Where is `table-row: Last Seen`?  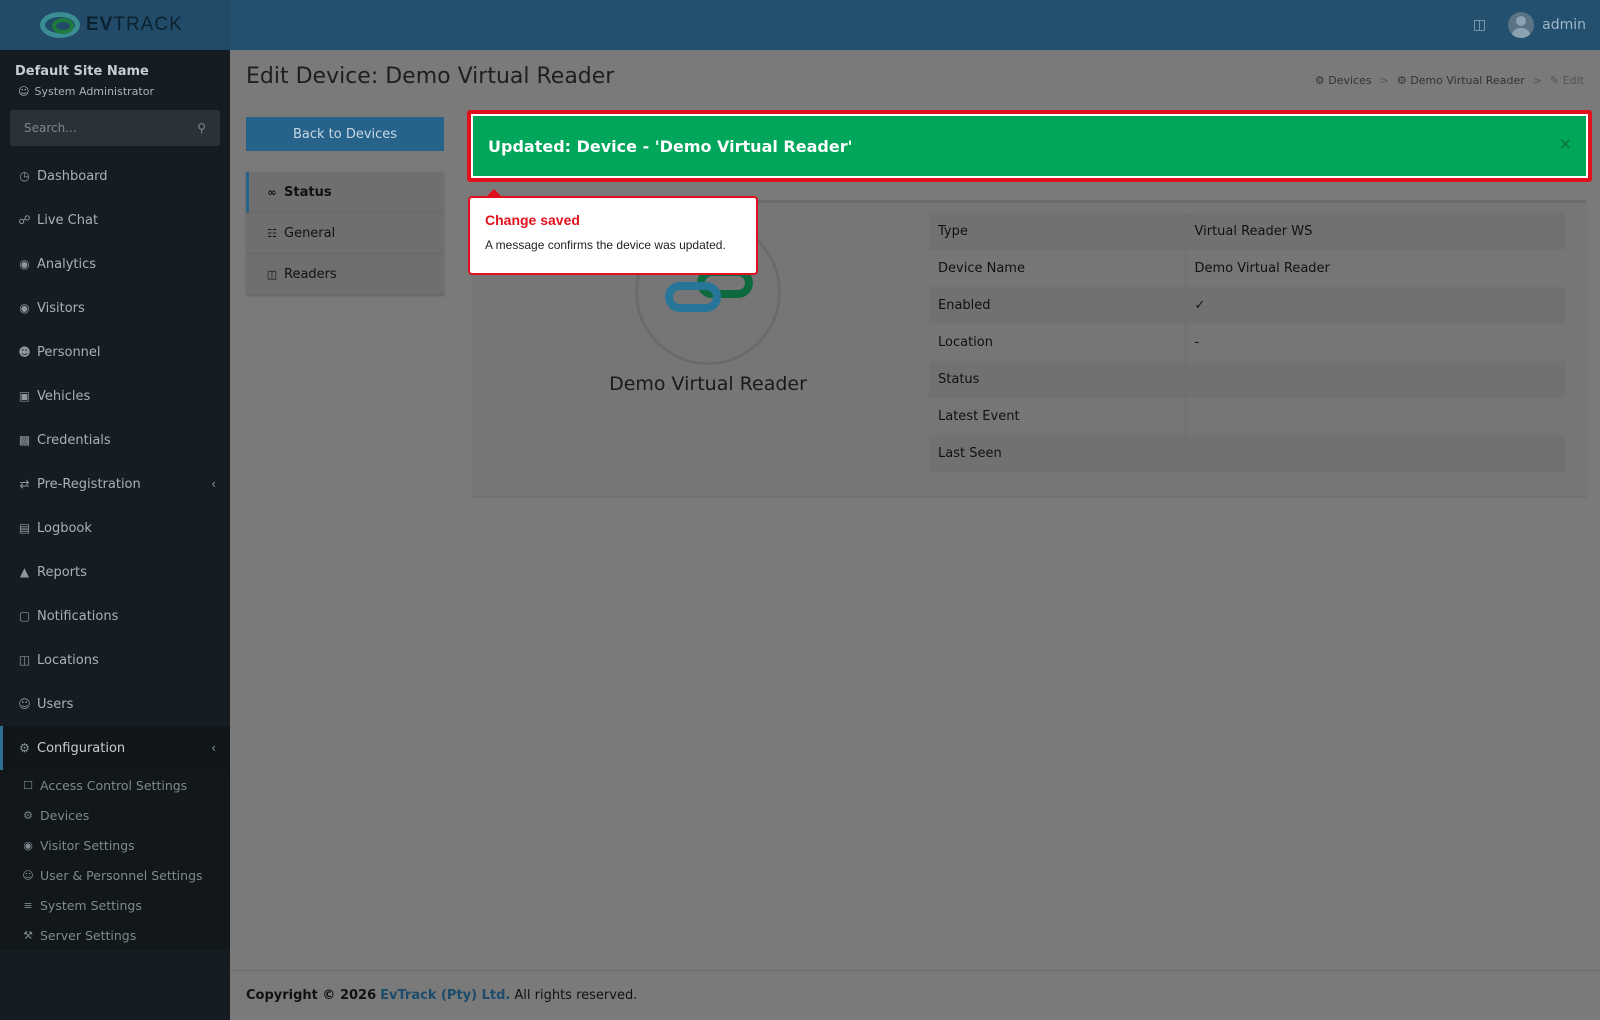 table-row: Last Seen is located at coordinates (1247, 453).